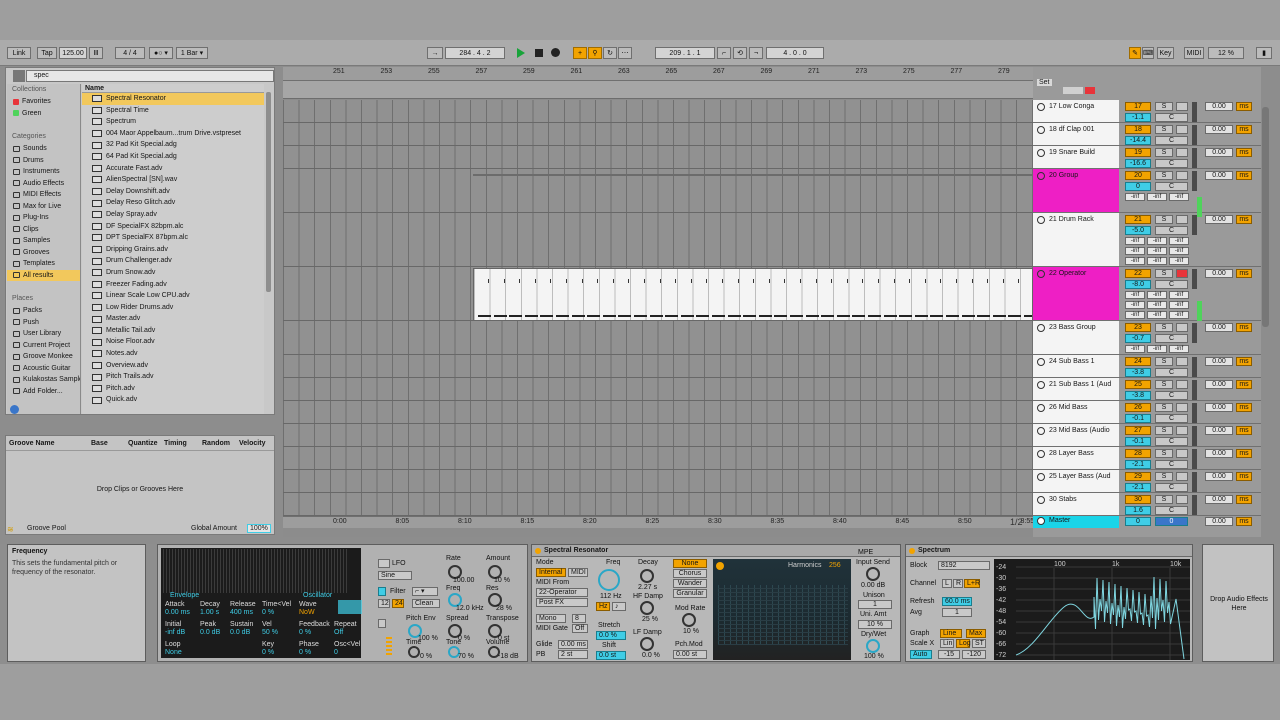 Image resolution: width=1280 pixels, height=720 pixels. I want to click on track-name-cell: 18 df Clap 001, so click(1076, 134).